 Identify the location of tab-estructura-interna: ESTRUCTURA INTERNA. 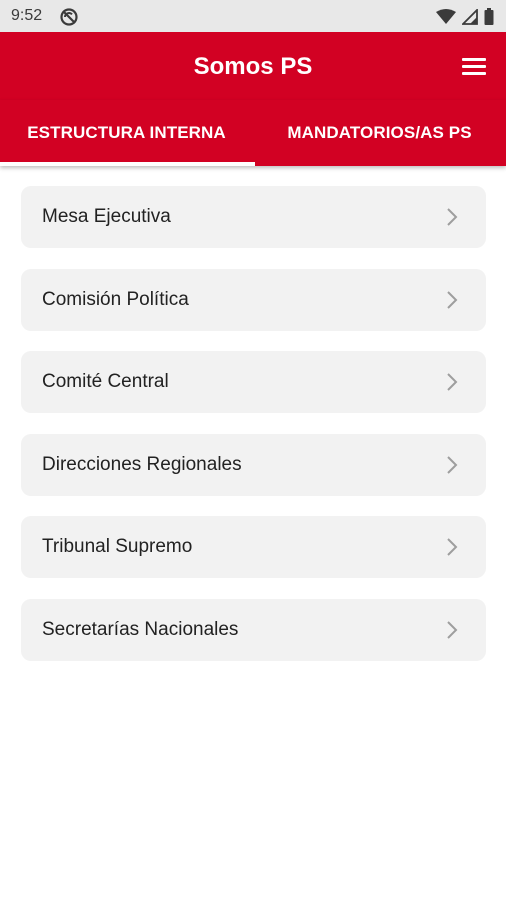
(126, 133).